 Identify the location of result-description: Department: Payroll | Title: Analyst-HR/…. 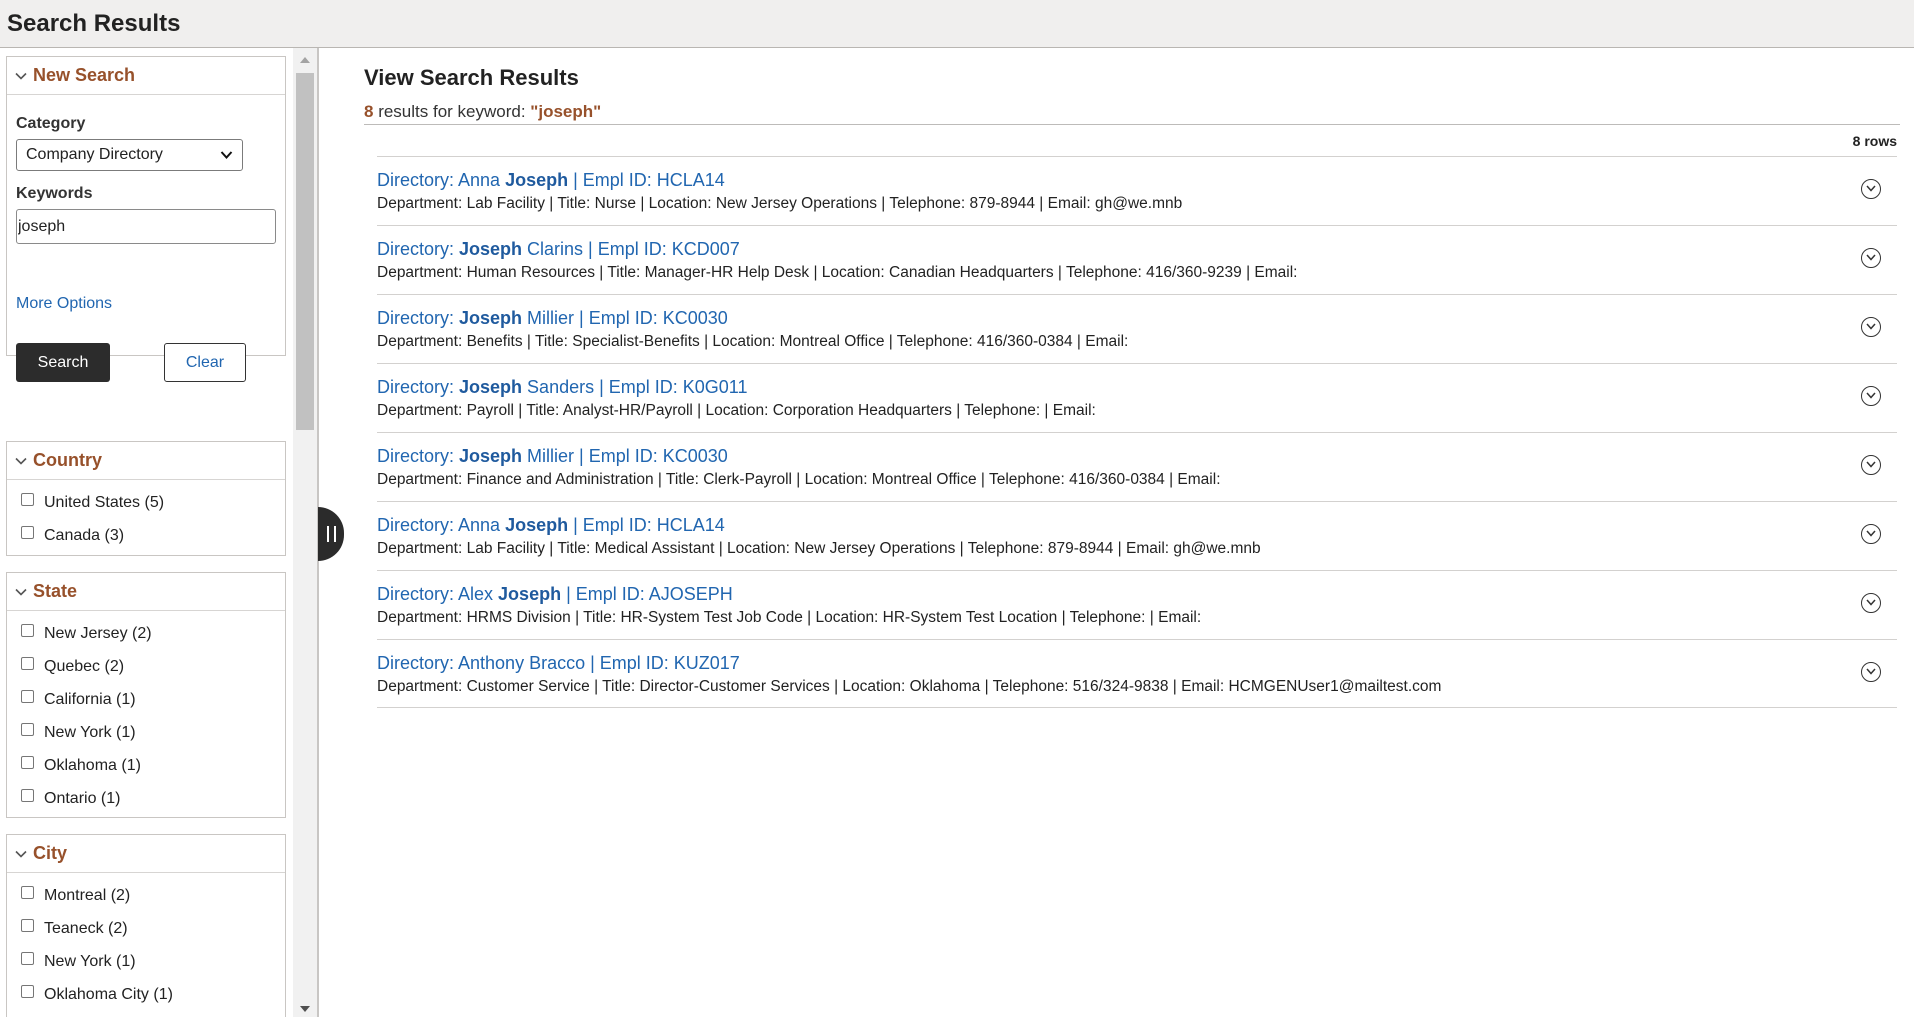
(736, 410).